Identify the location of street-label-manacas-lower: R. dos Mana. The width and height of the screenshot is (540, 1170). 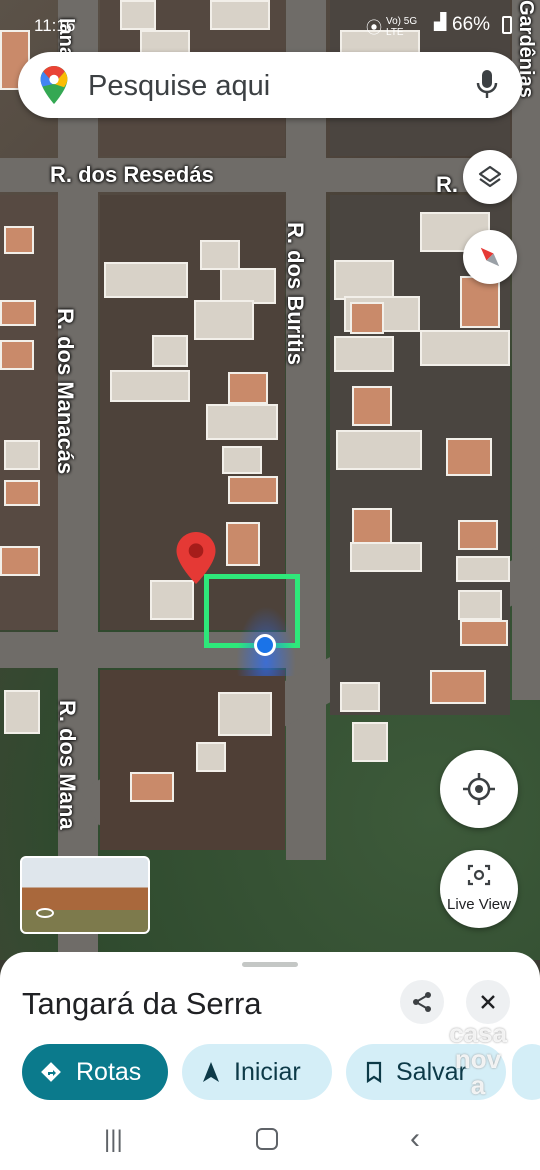
(67, 765).